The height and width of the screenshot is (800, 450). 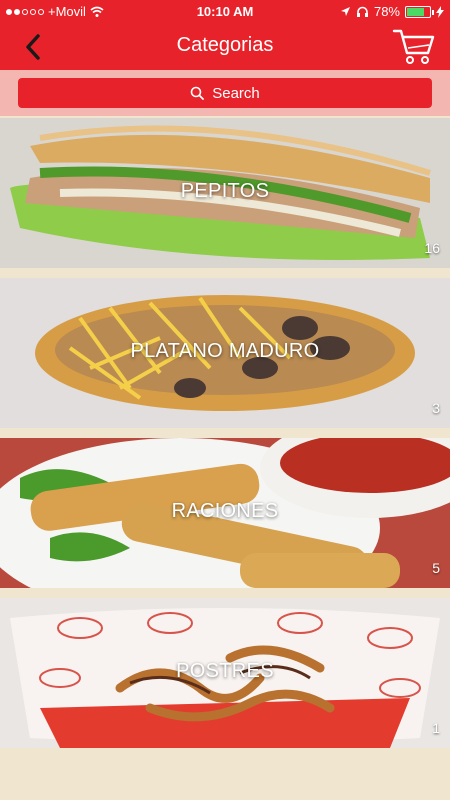 I want to click on shopping-cart-icon, so click(x=413, y=46).